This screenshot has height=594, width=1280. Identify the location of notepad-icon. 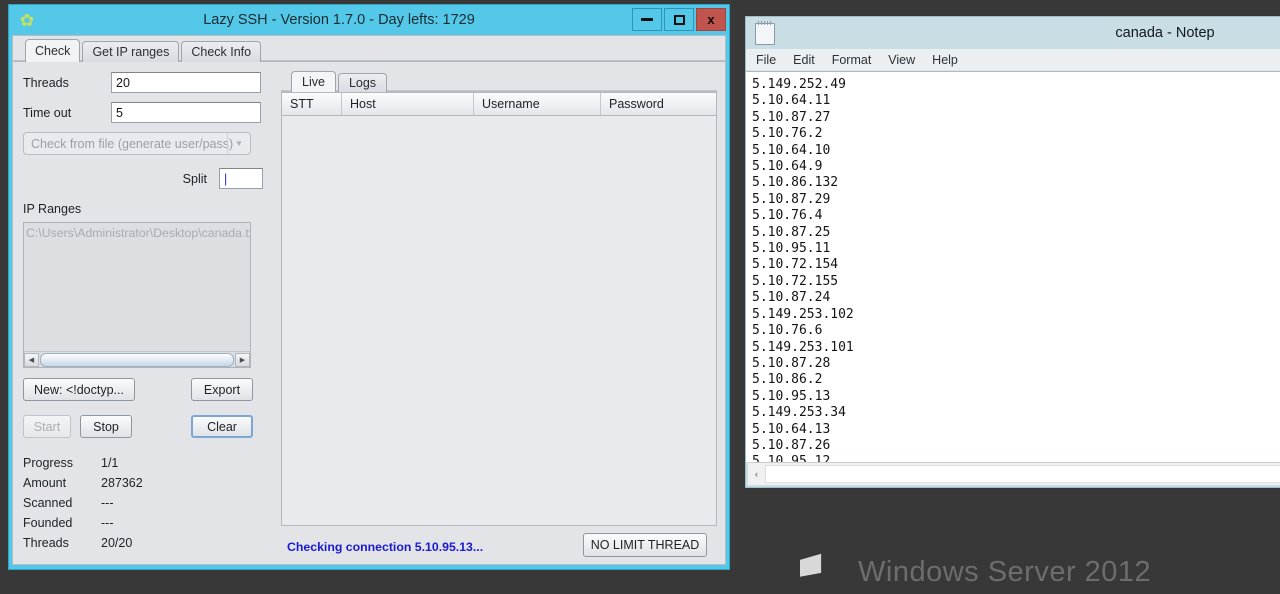
(765, 33).